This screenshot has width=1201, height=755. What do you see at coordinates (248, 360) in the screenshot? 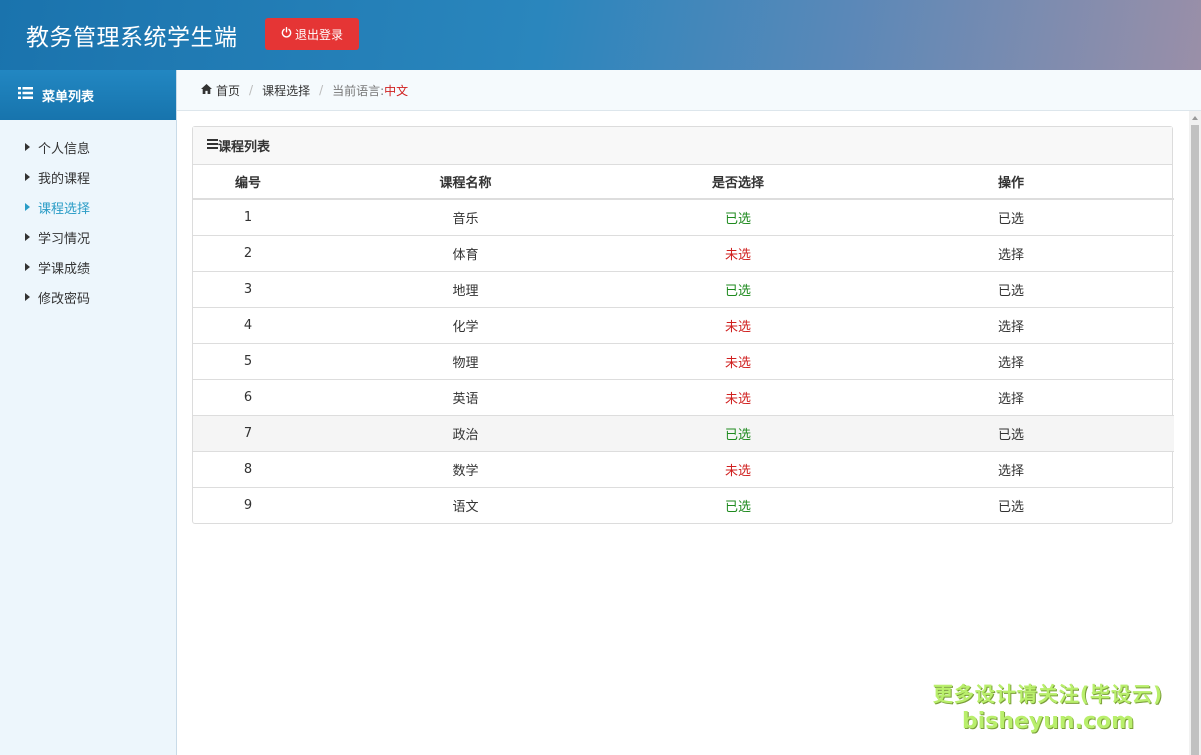
I see `cell-id: 5` at bounding box center [248, 360].